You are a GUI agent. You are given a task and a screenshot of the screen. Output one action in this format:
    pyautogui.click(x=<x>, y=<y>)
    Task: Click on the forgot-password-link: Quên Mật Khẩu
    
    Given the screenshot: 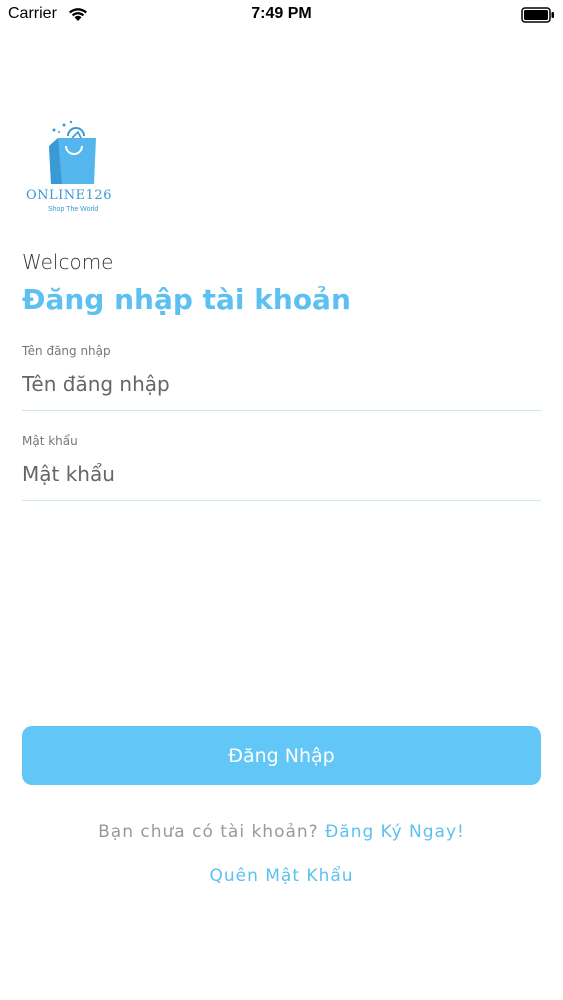 What is the action you would take?
    pyautogui.click(x=281, y=876)
    